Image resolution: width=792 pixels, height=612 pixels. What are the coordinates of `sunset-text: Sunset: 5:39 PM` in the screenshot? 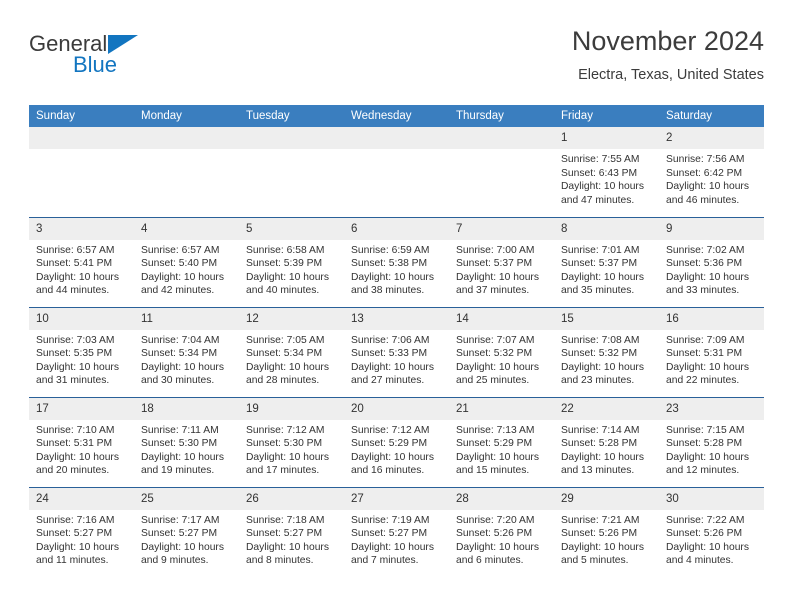 It's located at (284, 264).